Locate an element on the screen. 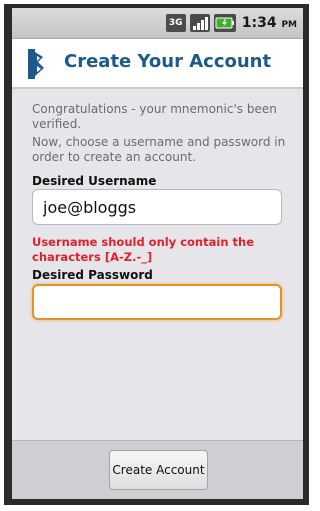  username-label: Desired Username is located at coordinates (94, 181).